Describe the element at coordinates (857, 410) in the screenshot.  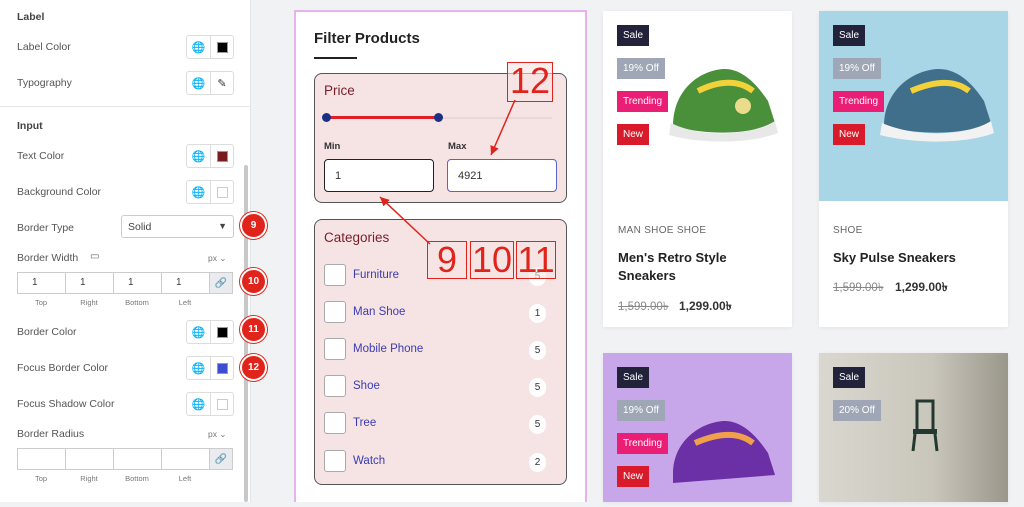
I see `discount-tag: 20% Off` at that location.